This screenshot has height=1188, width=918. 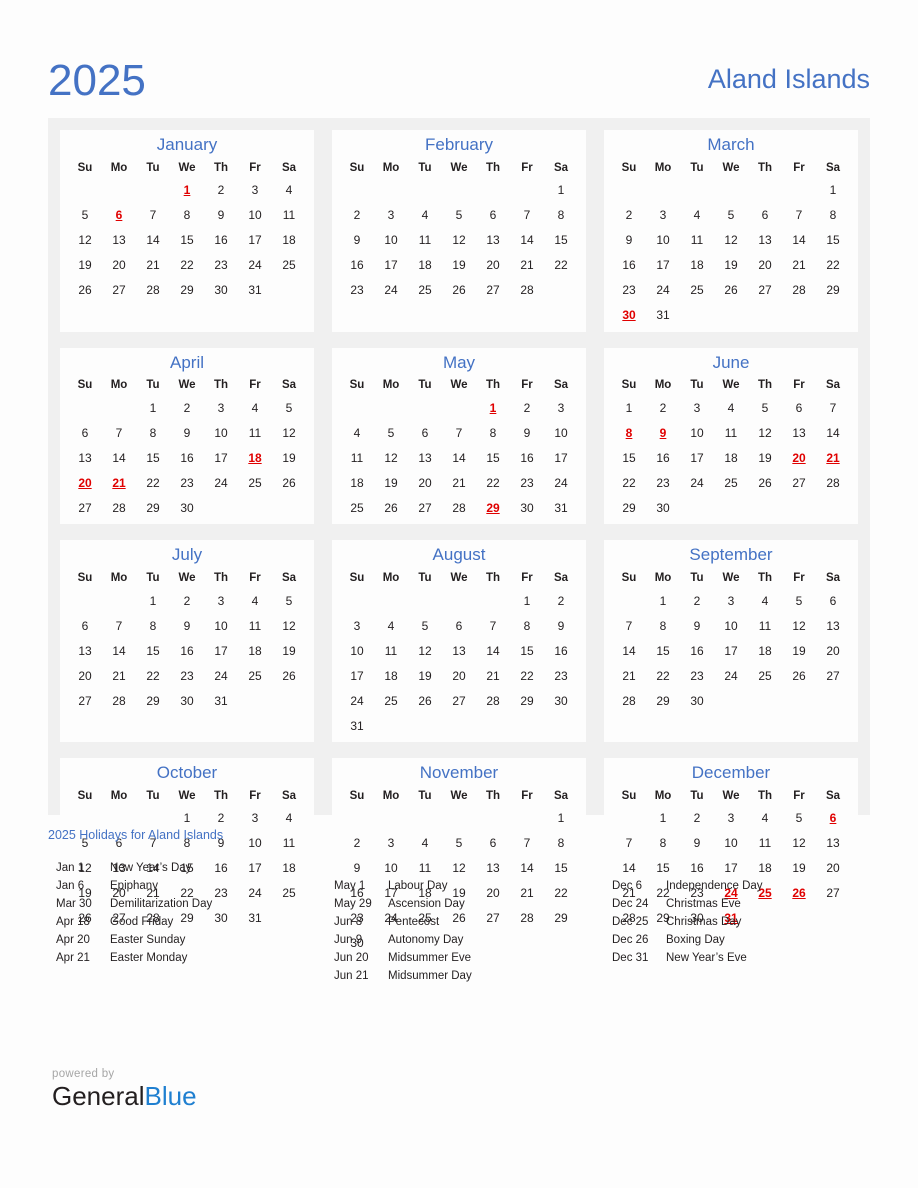 What do you see at coordinates (119, 215) in the screenshot?
I see `day-cell-holiday: 6` at bounding box center [119, 215].